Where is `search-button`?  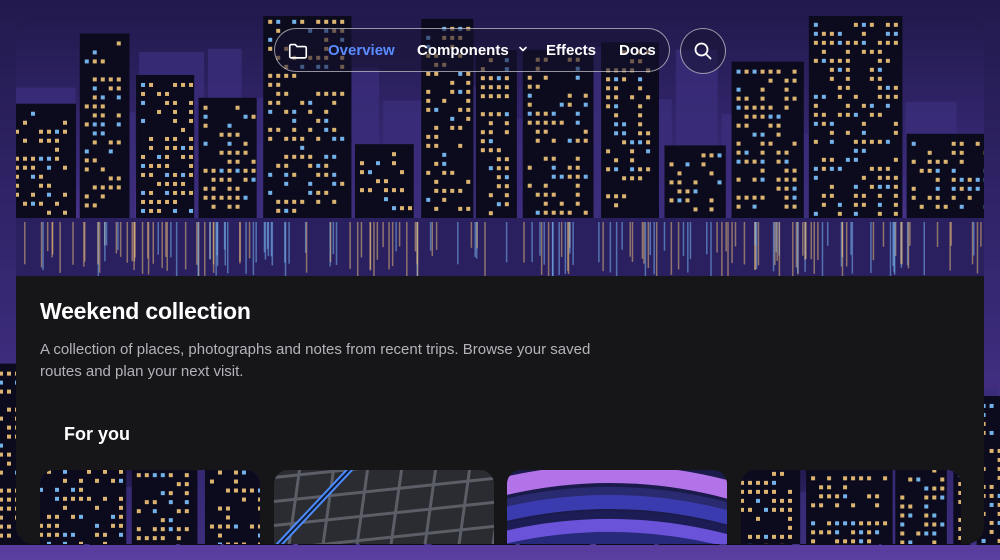 search-button is located at coordinates (703, 51).